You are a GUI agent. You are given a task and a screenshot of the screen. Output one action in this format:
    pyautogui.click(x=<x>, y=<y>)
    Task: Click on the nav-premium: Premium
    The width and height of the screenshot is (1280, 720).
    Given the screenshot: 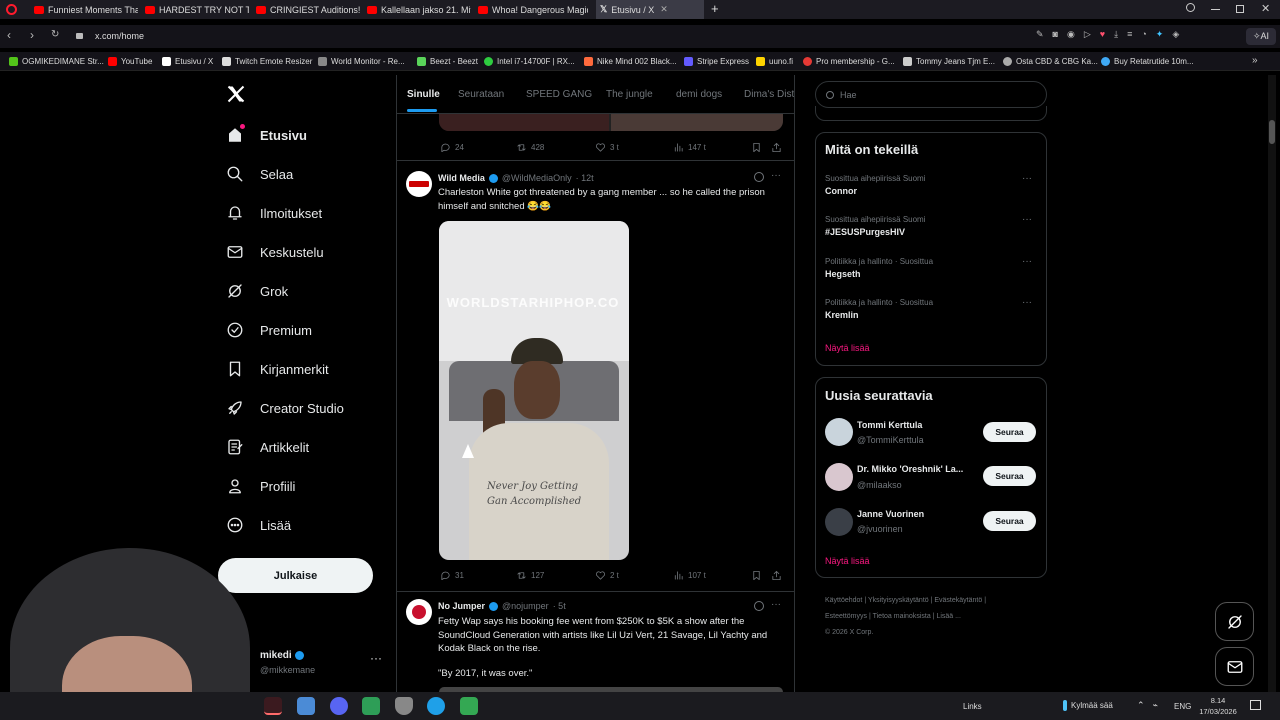 What is the action you would take?
    pyautogui.click(x=269, y=330)
    